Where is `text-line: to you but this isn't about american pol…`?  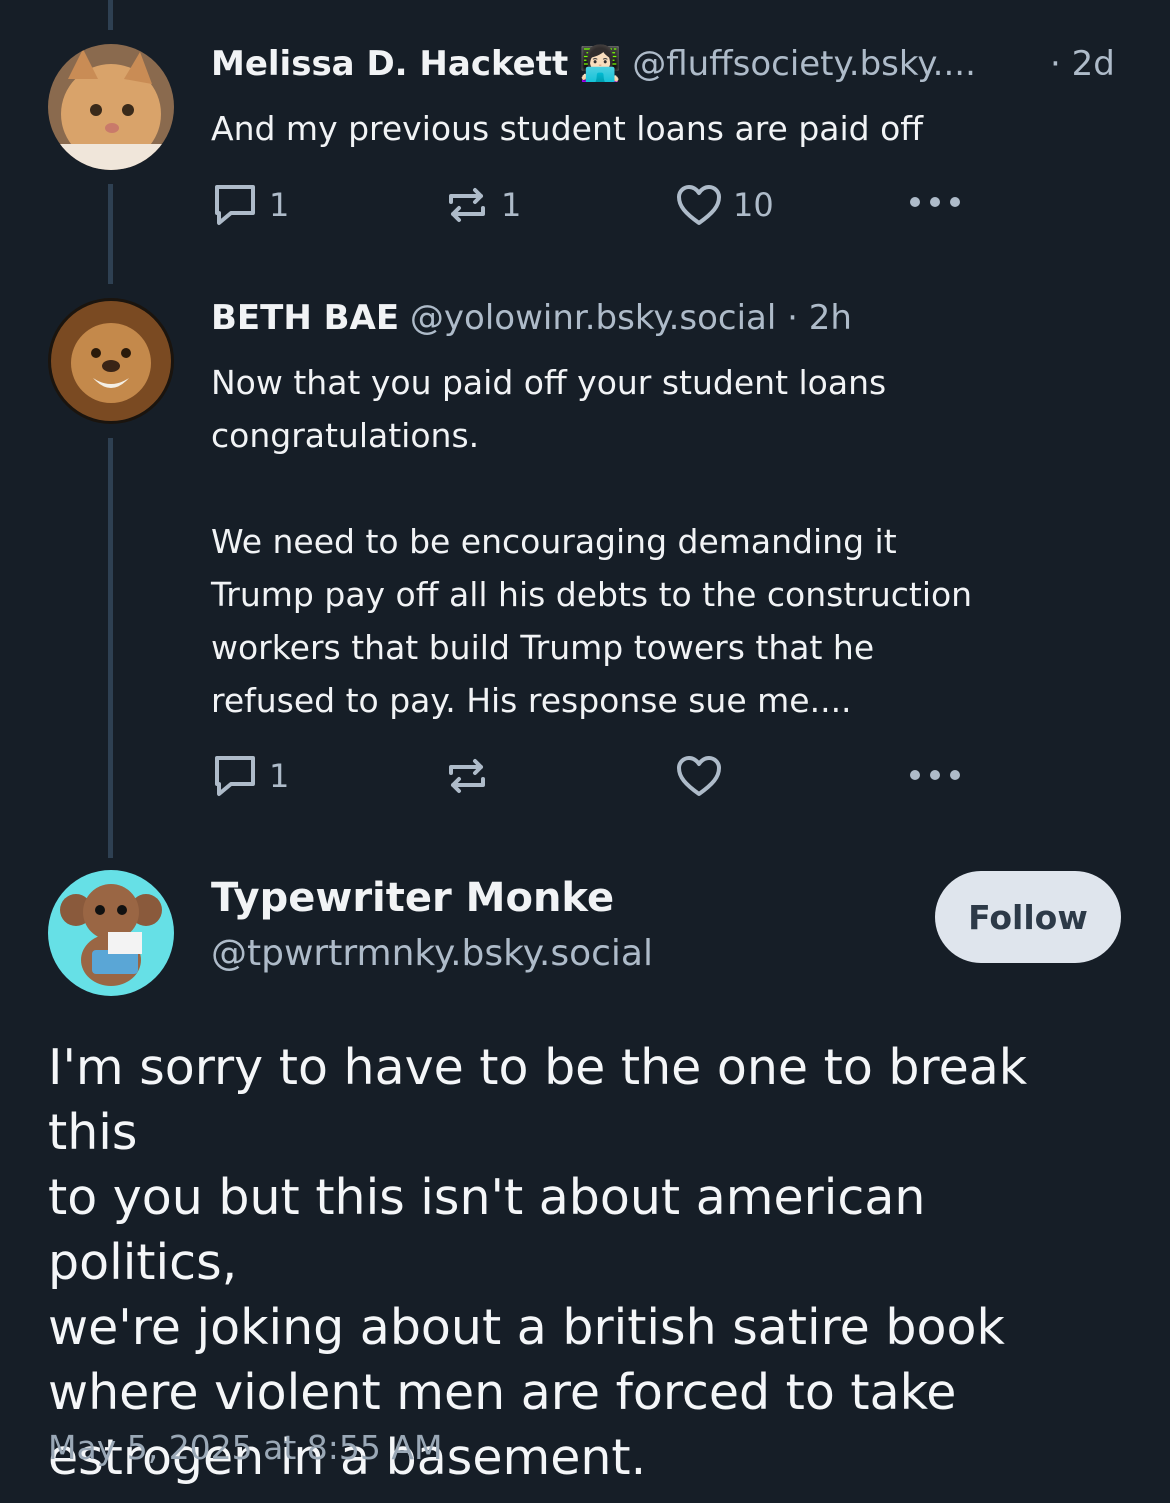 text-line: to you but this isn't about american pol… is located at coordinates (487, 1230).